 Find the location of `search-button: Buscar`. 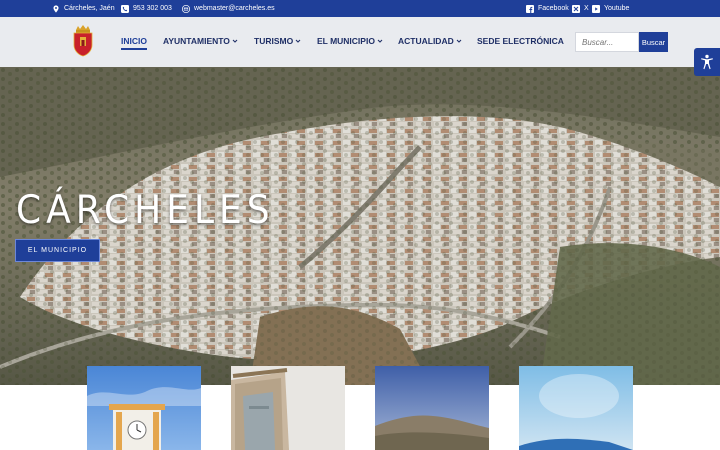

search-button: Buscar is located at coordinates (653, 42).